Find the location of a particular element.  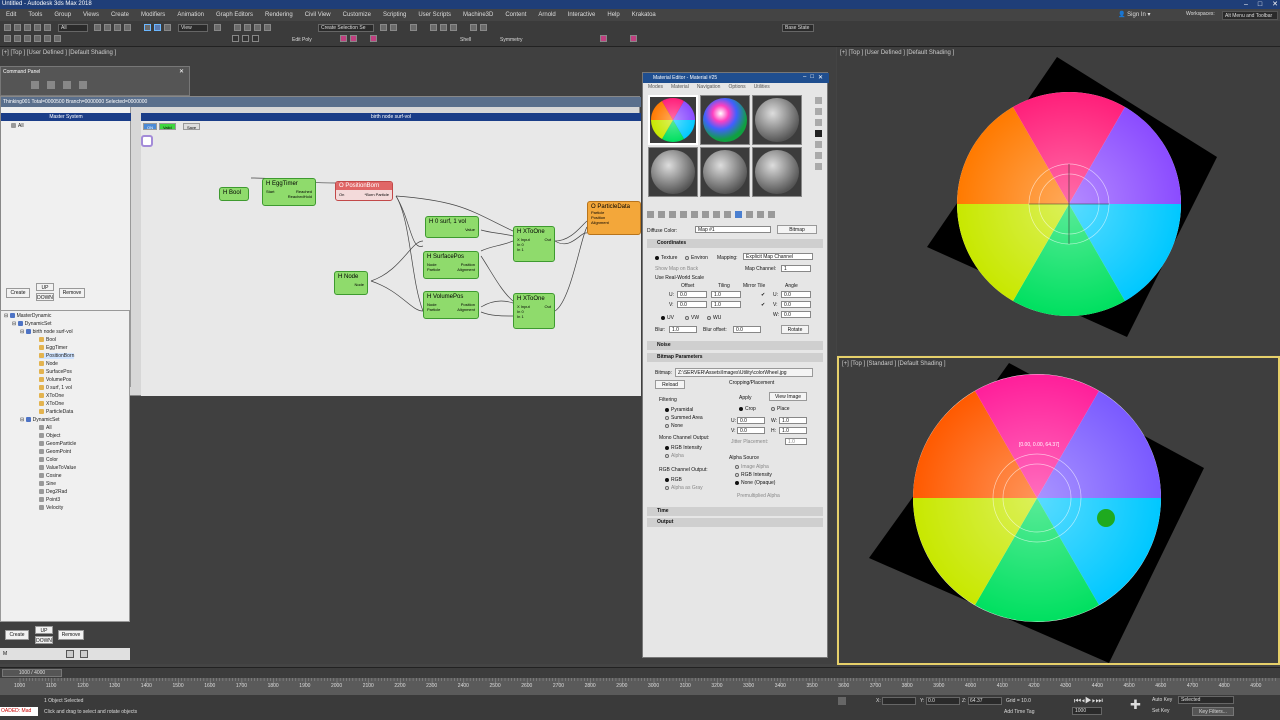

box-prim-icon is located at coordinates (245, 38).